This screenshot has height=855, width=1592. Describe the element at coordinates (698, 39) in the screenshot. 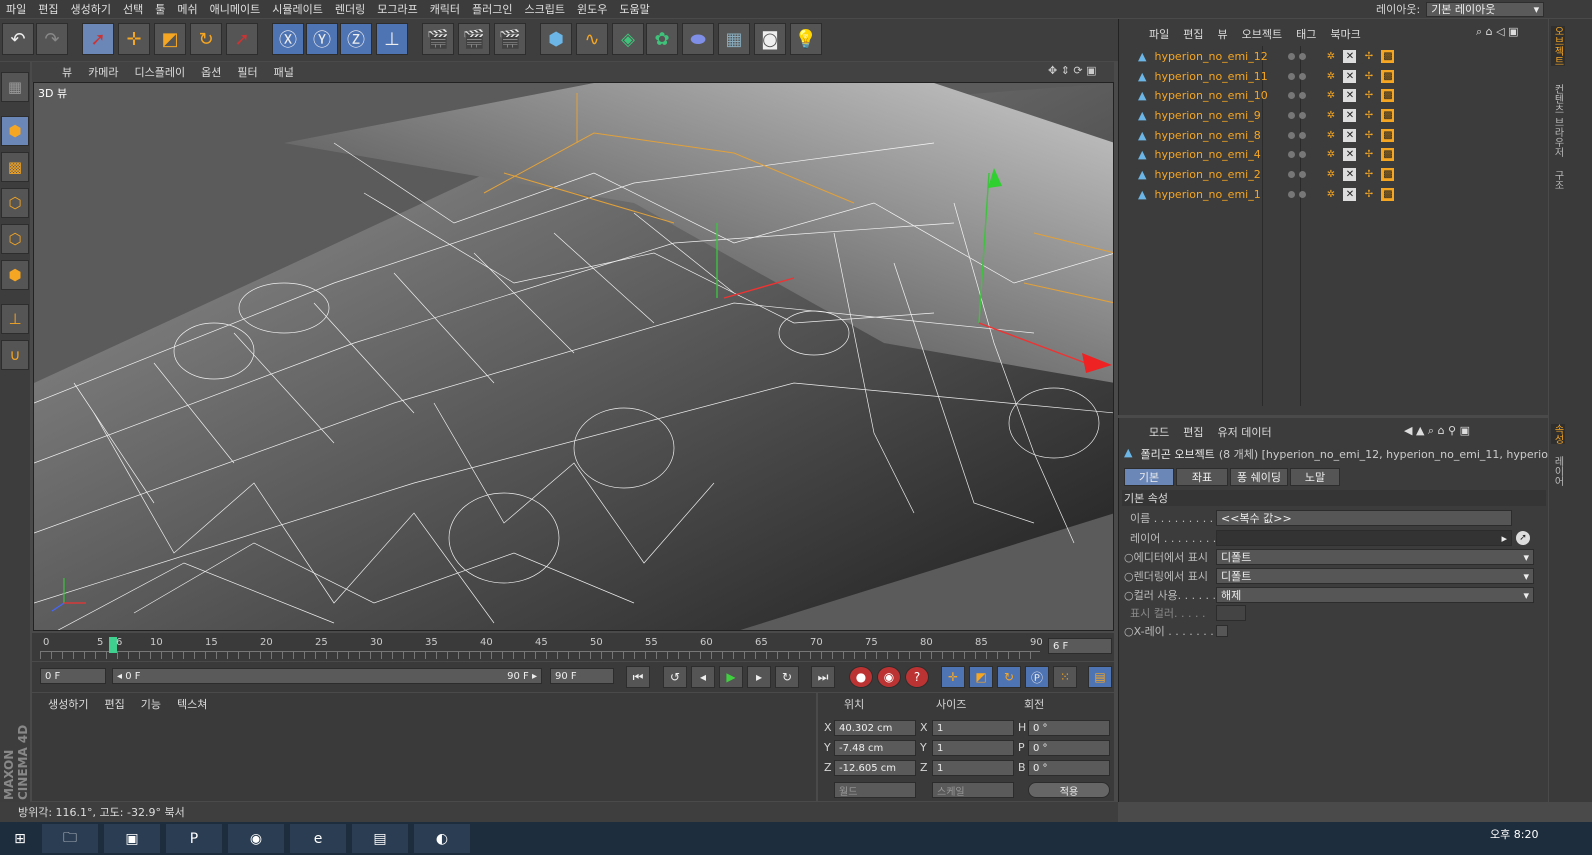

I see `deformer-button: ⬬` at that location.